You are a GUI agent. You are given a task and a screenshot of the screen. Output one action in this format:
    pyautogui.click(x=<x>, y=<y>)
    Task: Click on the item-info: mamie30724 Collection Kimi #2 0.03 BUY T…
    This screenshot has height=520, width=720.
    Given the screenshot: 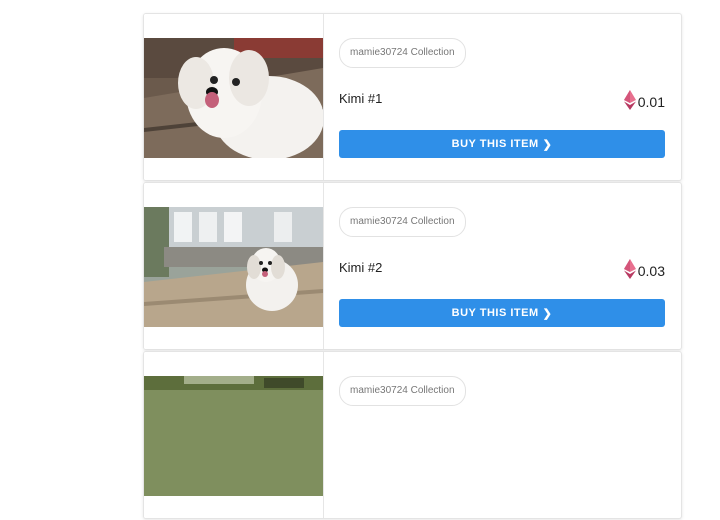 What is the action you would take?
    pyautogui.click(x=502, y=266)
    